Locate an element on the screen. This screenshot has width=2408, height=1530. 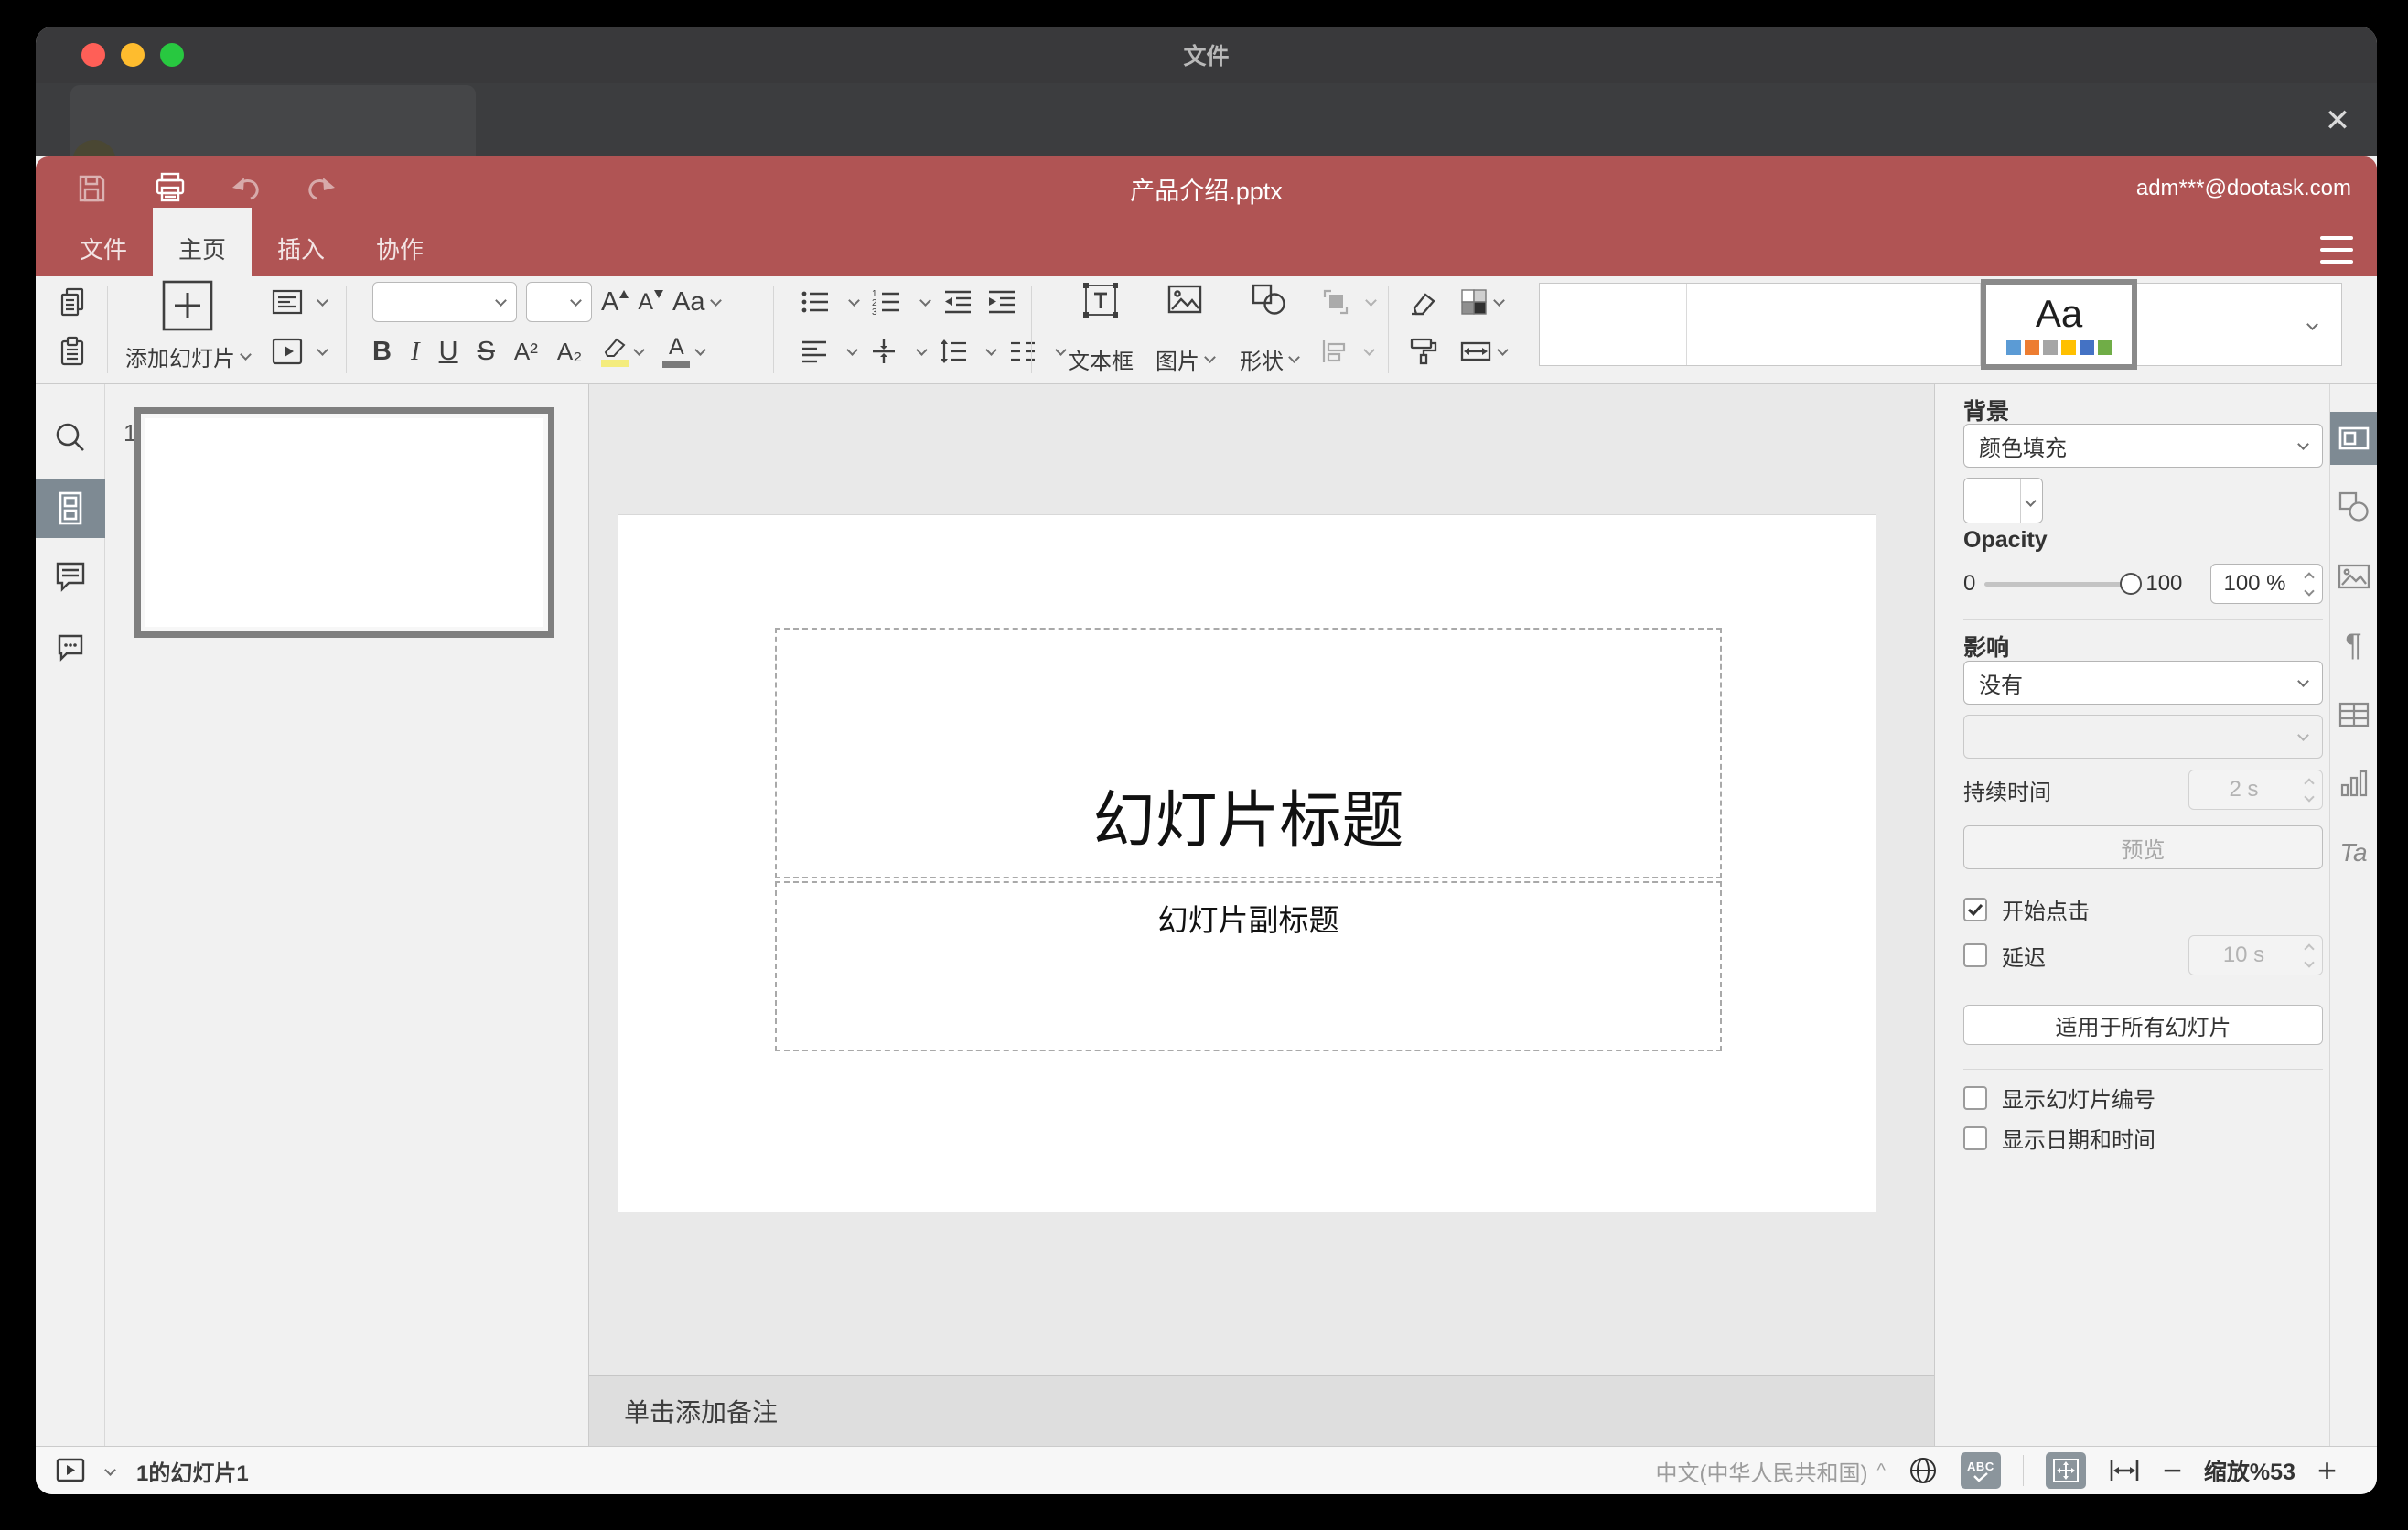
show-slide-number-checkbox is located at coordinates (1975, 1097).